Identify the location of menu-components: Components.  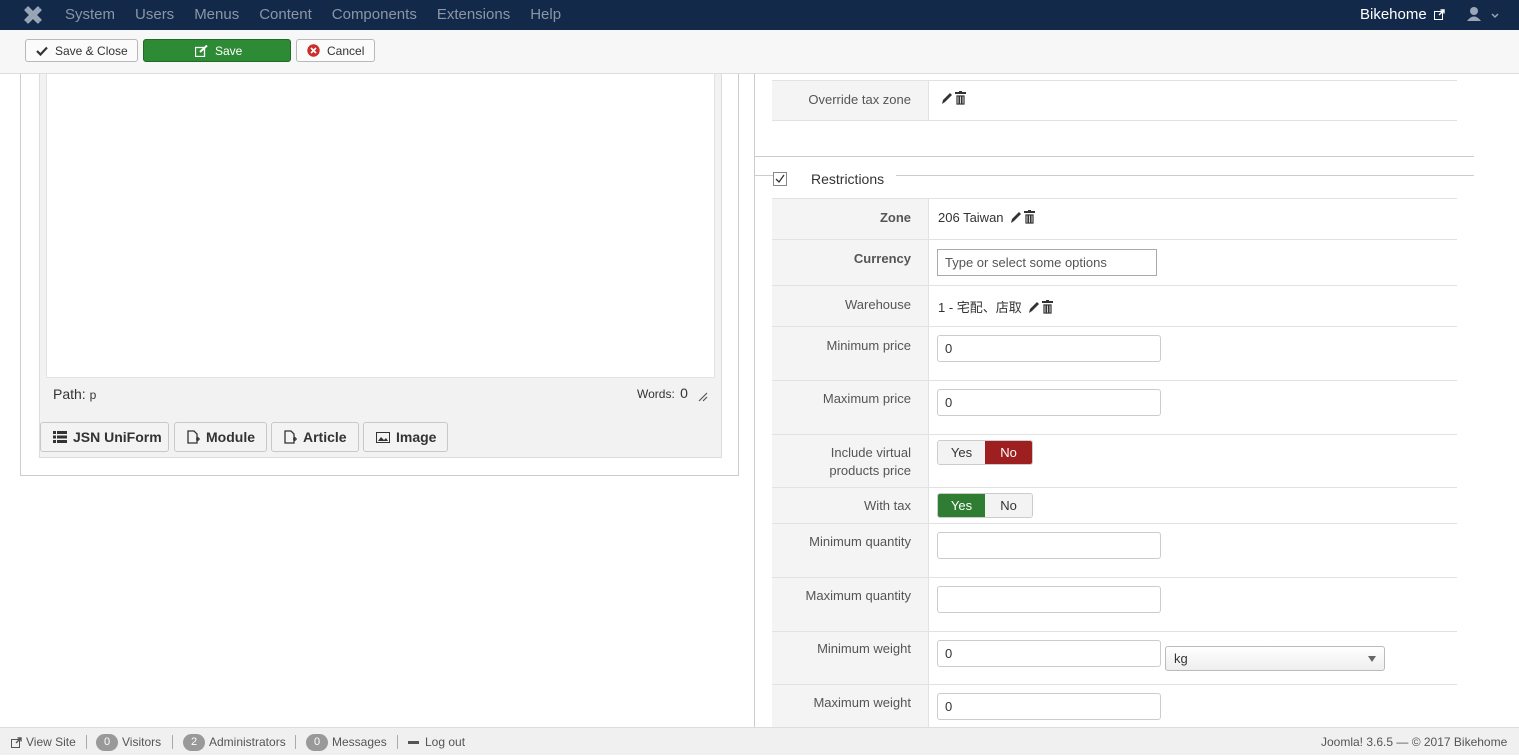
(374, 15).